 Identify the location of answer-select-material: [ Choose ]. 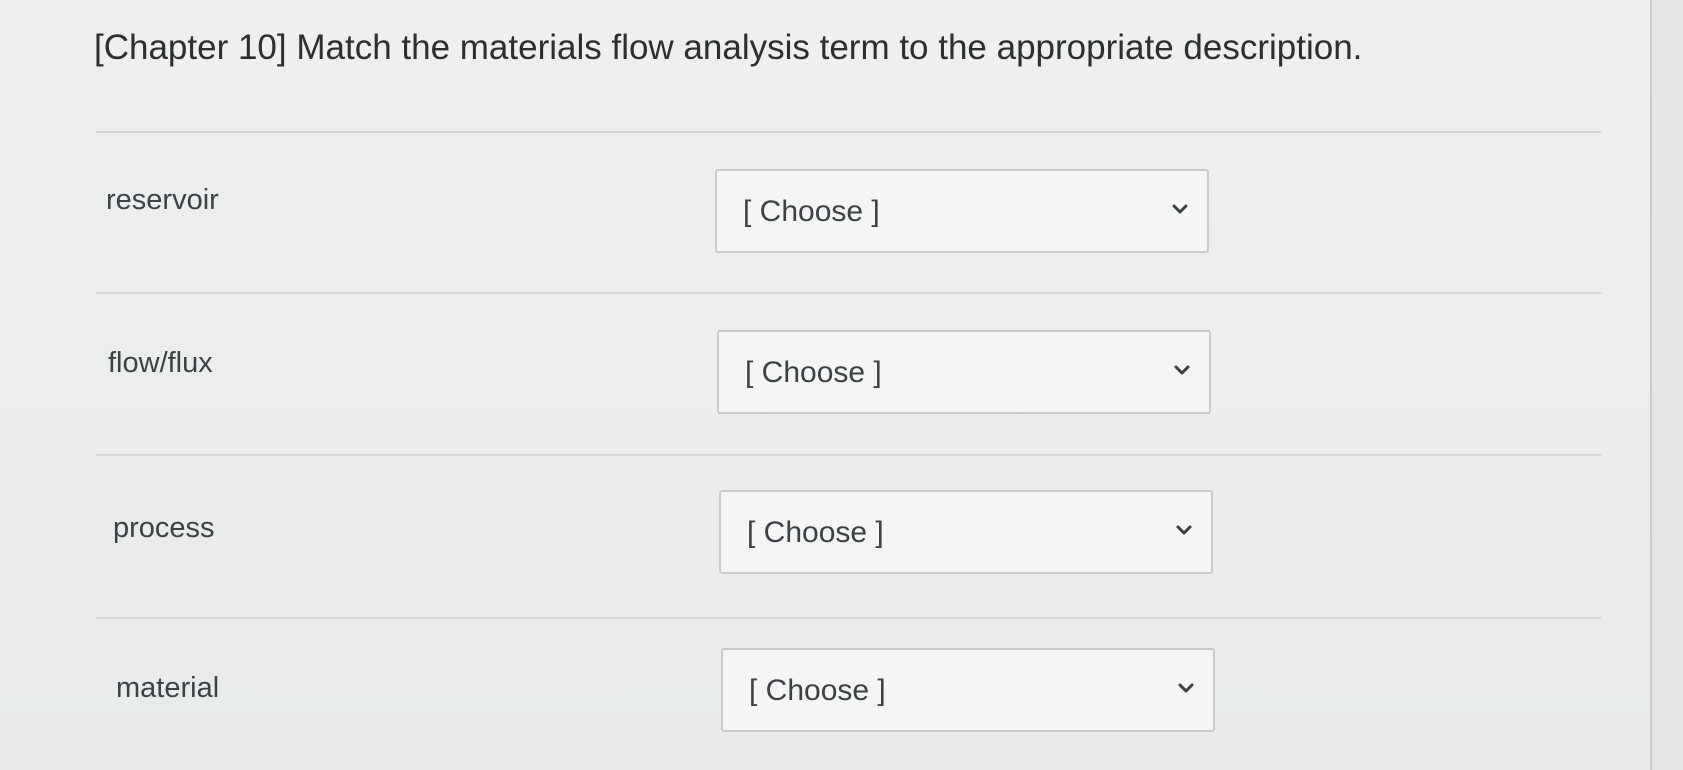
(968, 690).